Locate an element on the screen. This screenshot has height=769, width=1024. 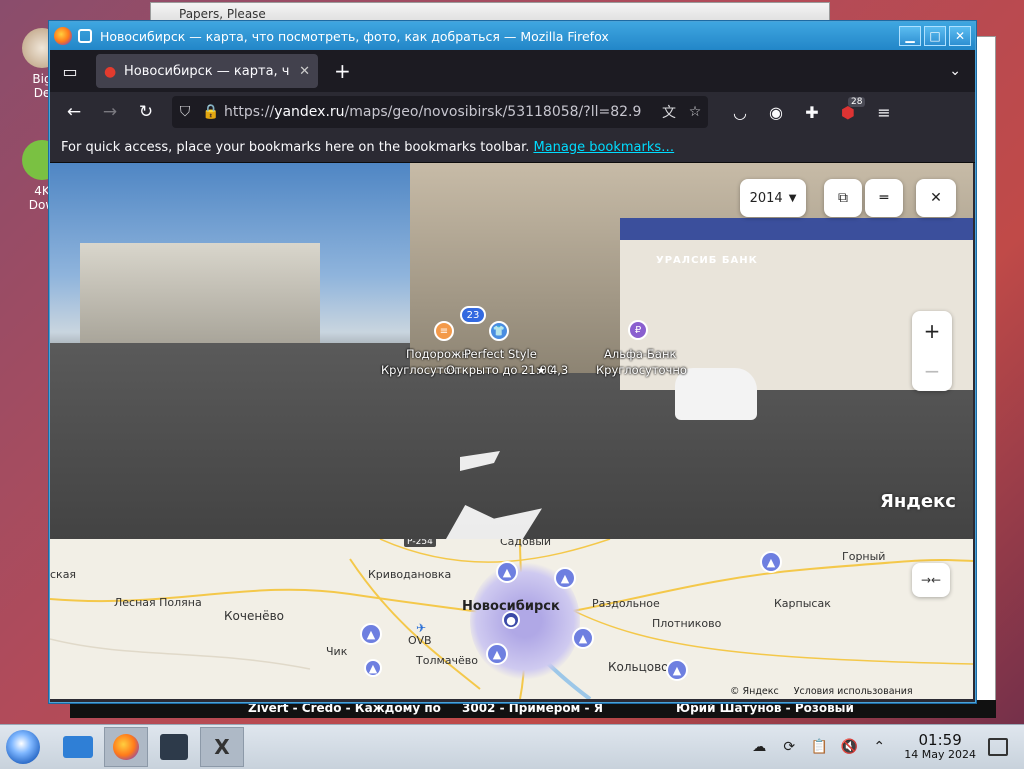
poi-cluster-badge: 23 is located at coordinates (473, 315).